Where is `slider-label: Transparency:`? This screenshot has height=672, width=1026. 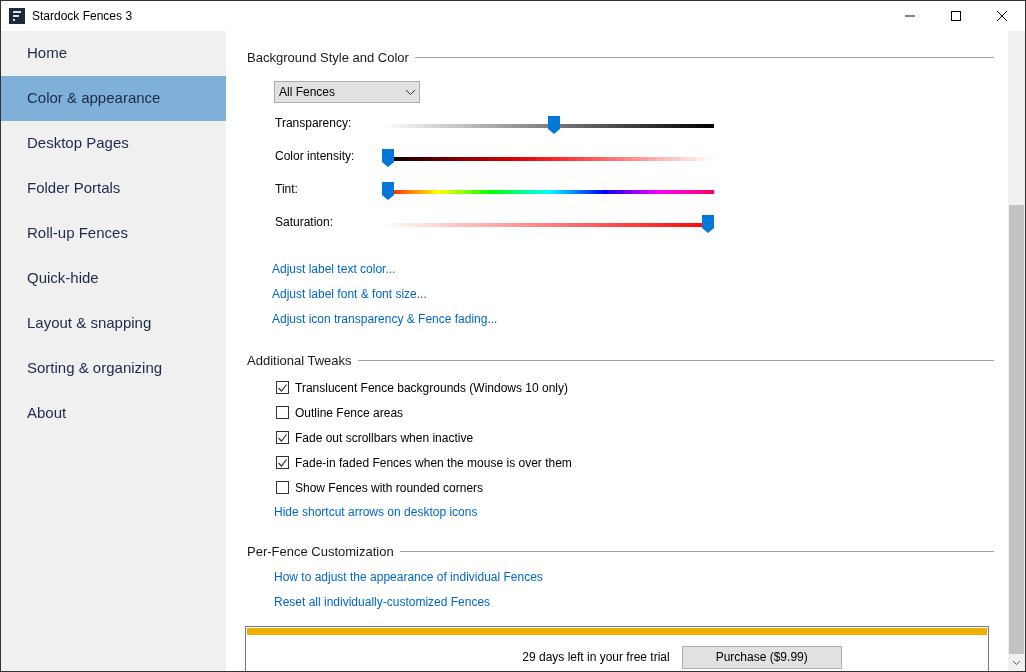
slider-label: Transparency: is located at coordinates (314, 123).